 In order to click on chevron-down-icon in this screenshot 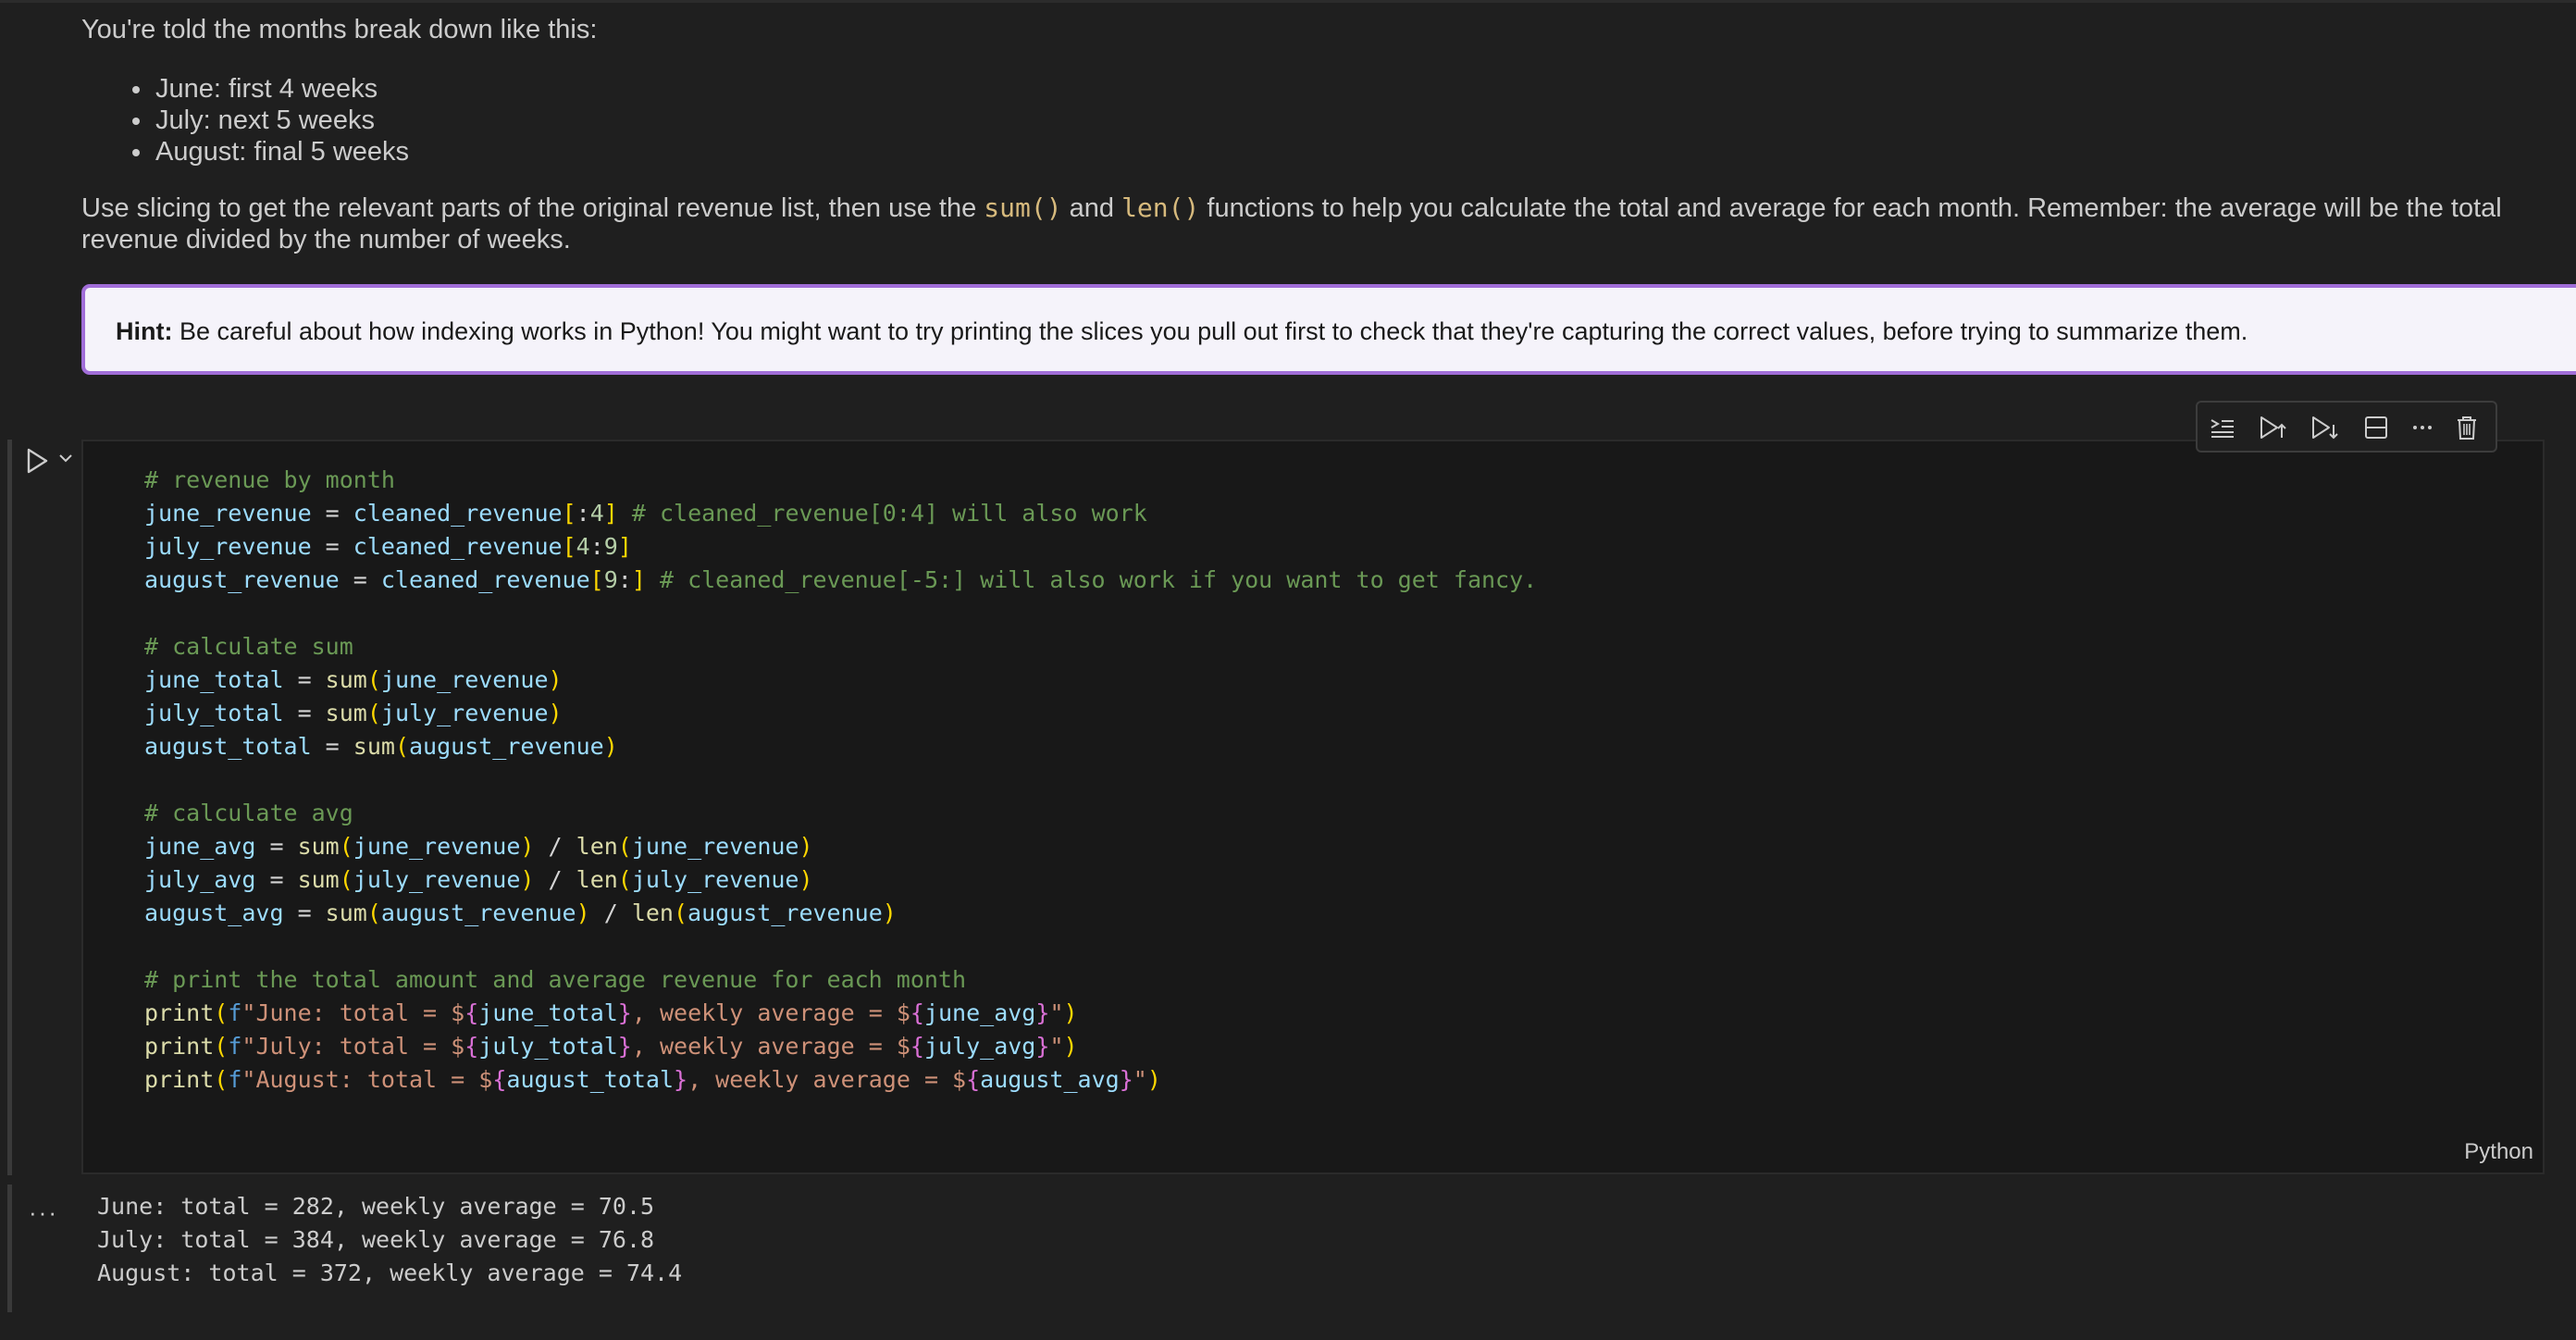, I will do `click(65, 459)`.